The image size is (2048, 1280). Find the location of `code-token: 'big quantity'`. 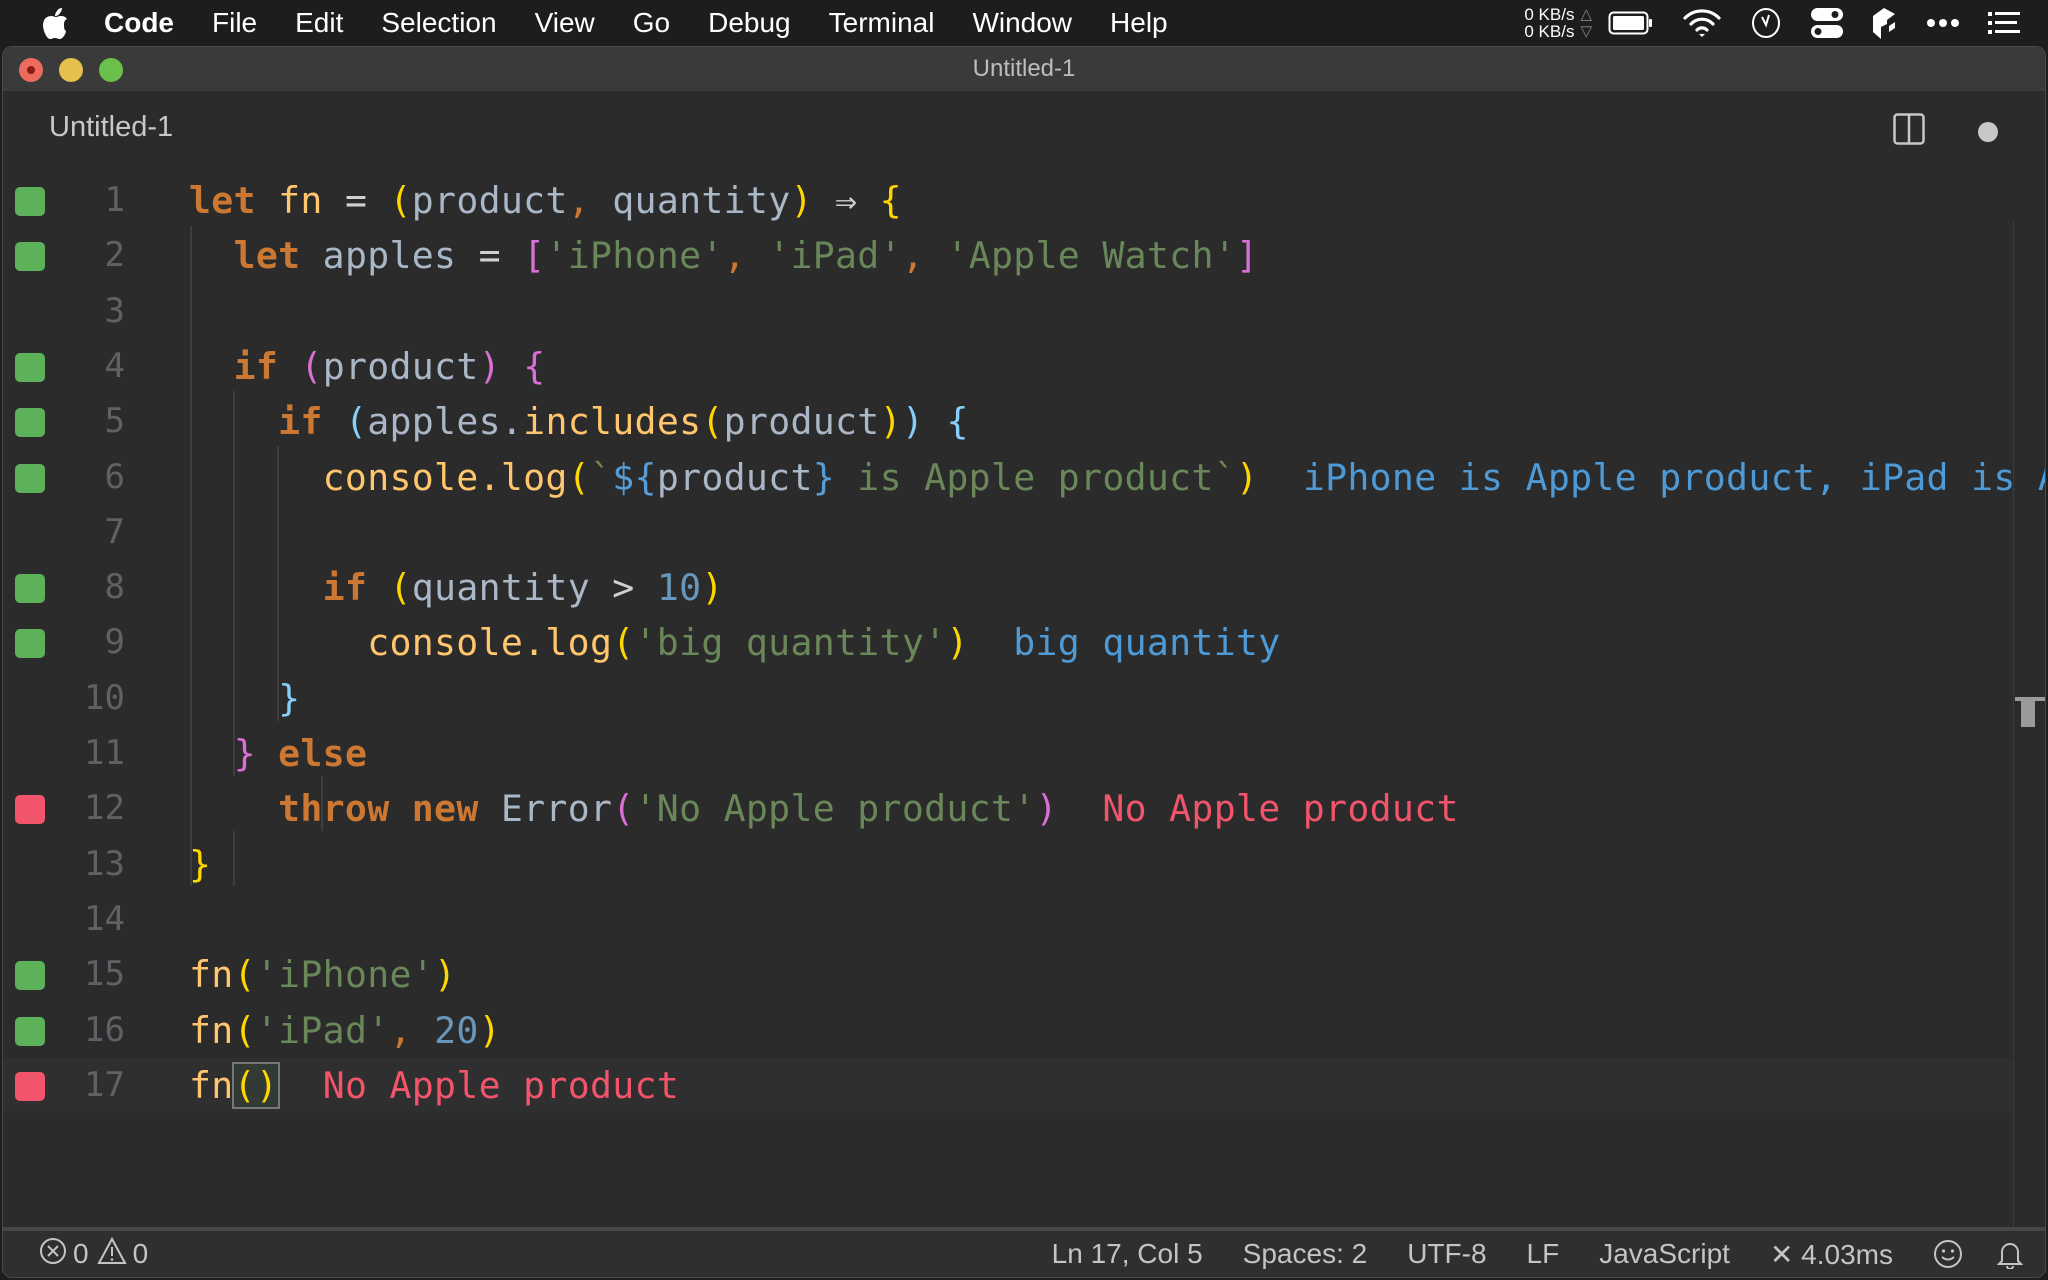

code-token: 'big quantity' is located at coordinates (790, 643).